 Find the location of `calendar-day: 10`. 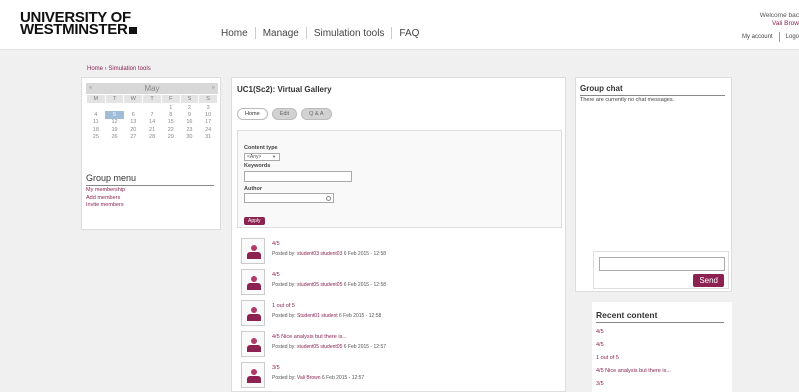

calendar-day: 10 is located at coordinates (208, 115).